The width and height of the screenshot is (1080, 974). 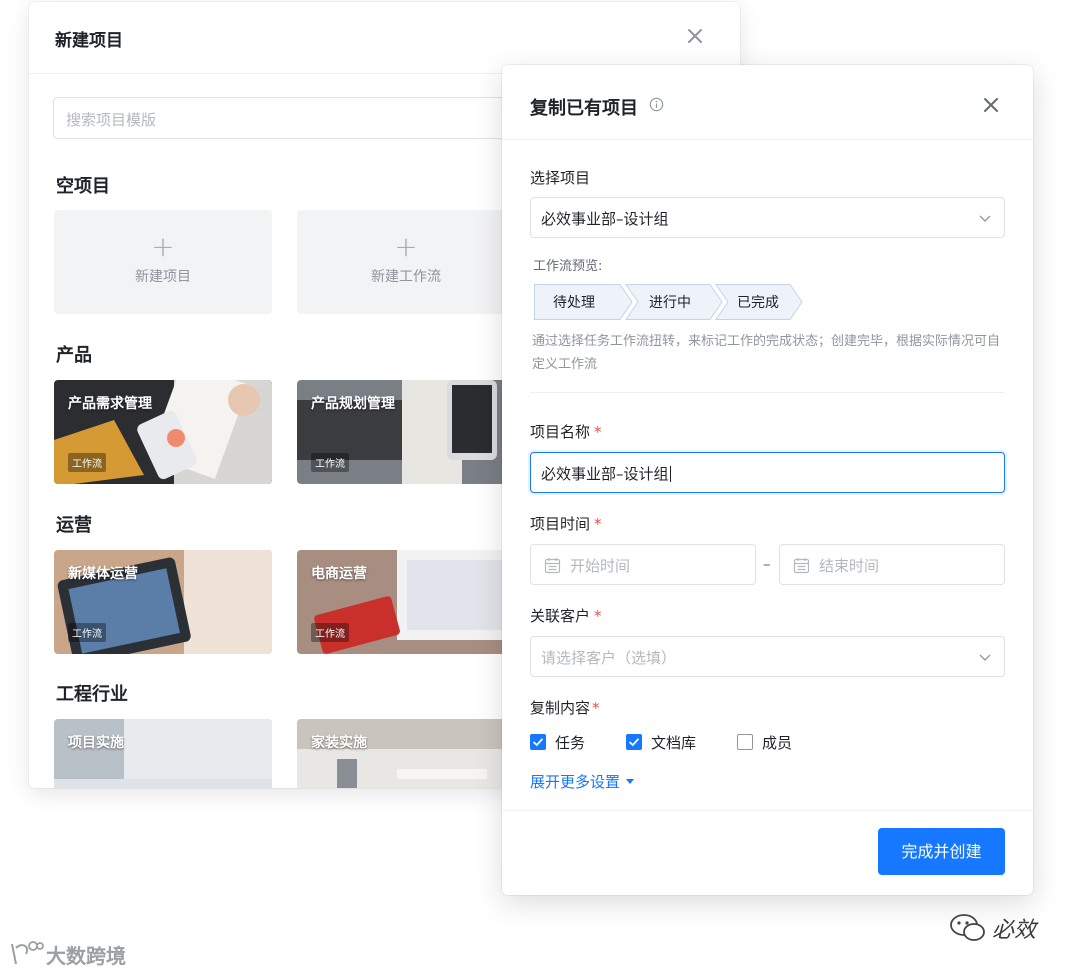 What do you see at coordinates (96, 743) in the screenshot?
I see `card-label: 项目实施` at bounding box center [96, 743].